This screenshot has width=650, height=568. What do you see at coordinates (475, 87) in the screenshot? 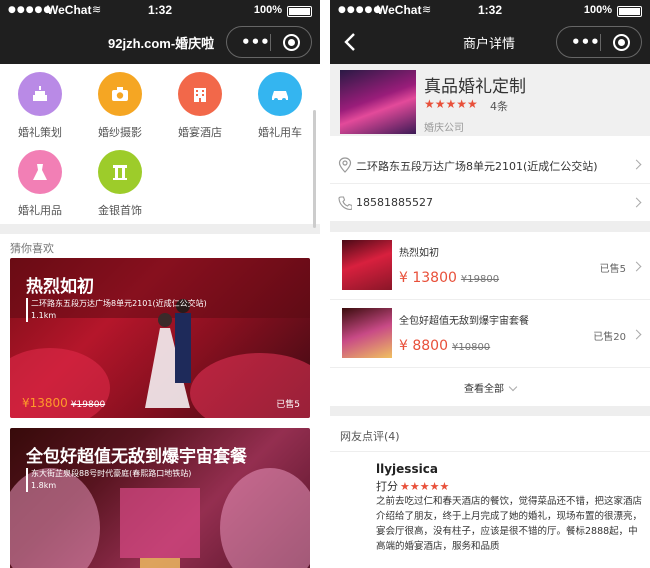
I see `shop-name: 真品婚礼定制` at bounding box center [475, 87].